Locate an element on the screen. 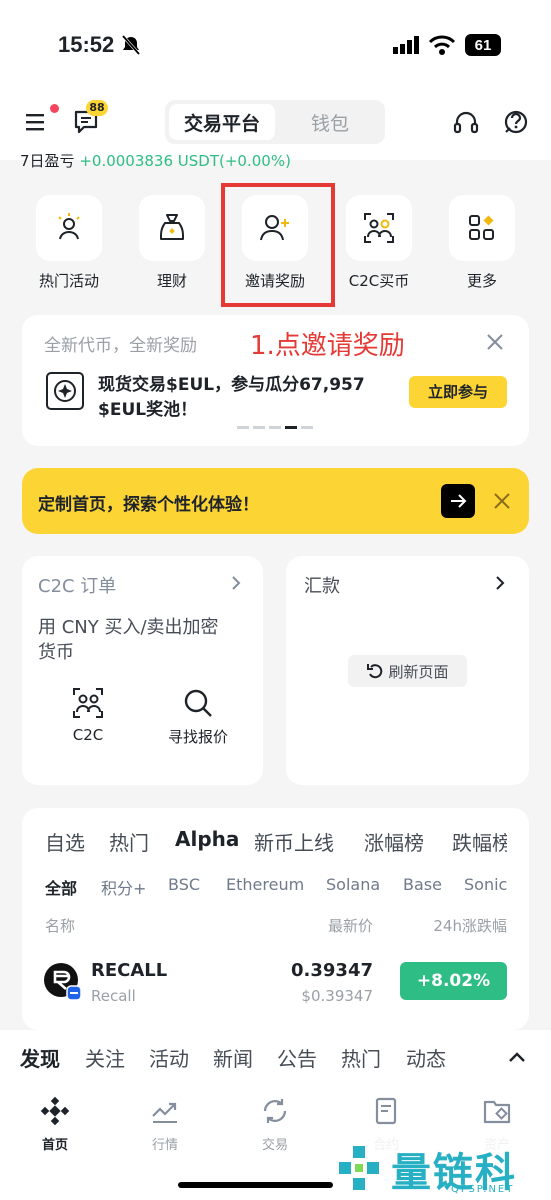 Image resolution: width=551 pixels, height=1200 pixels. row-change-badge: +8.02% is located at coordinates (453, 981).